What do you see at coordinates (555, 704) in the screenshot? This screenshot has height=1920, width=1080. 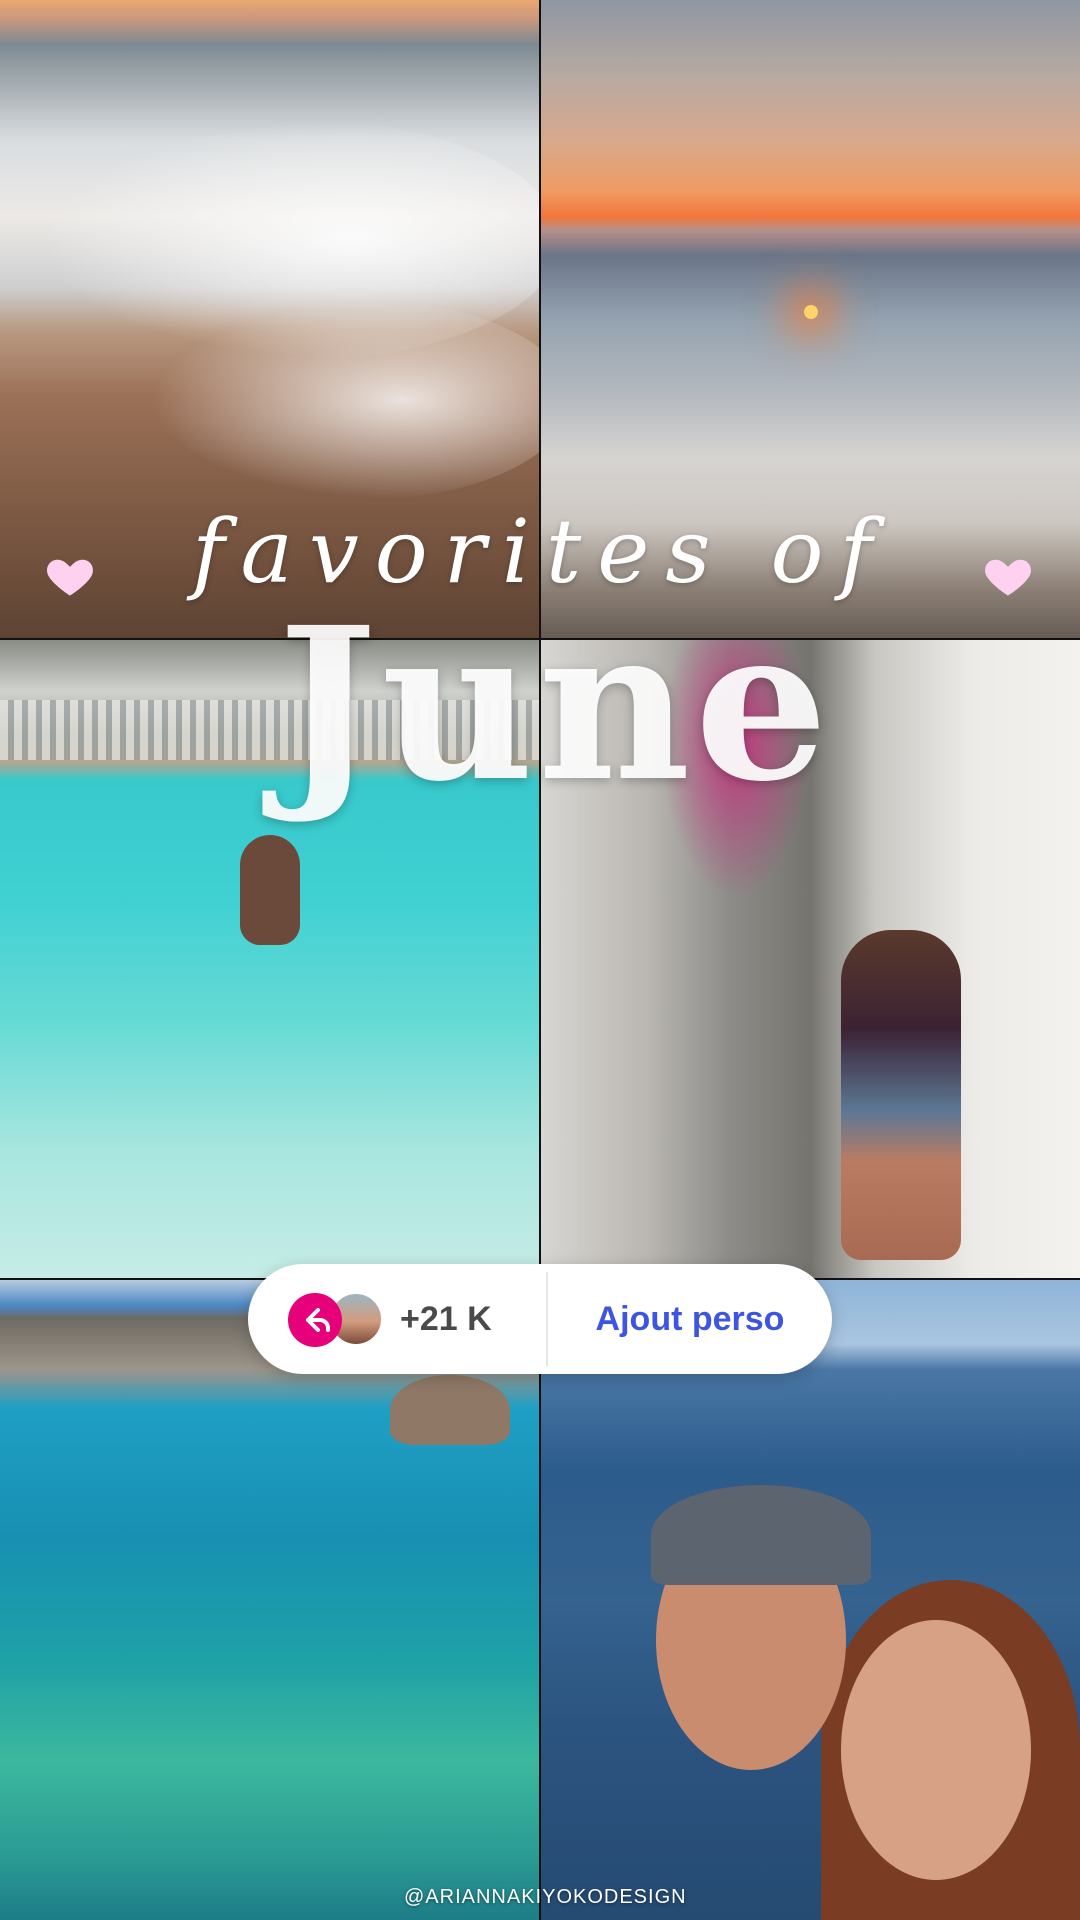 I see `title-main: June` at bounding box center [555, 704].